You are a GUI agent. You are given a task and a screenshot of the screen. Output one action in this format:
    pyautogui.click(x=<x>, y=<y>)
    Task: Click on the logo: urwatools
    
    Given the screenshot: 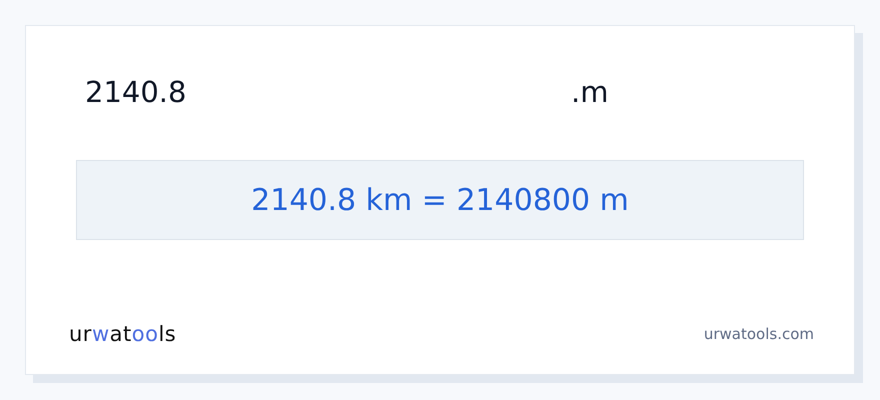 What is the action you would take?
    pyautogui.click(x=122, y=334)
    